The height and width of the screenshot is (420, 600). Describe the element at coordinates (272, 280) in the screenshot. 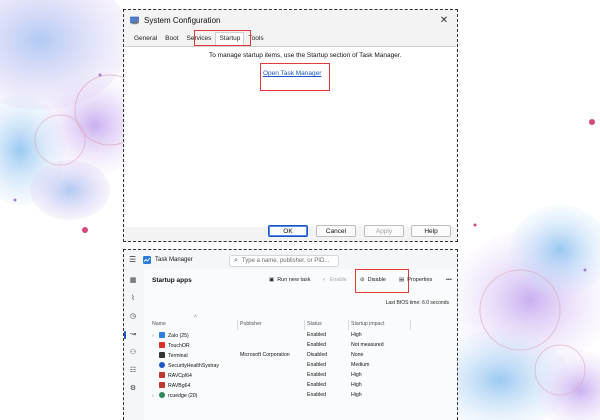

I see `run-task-icon: ▣` at that location.